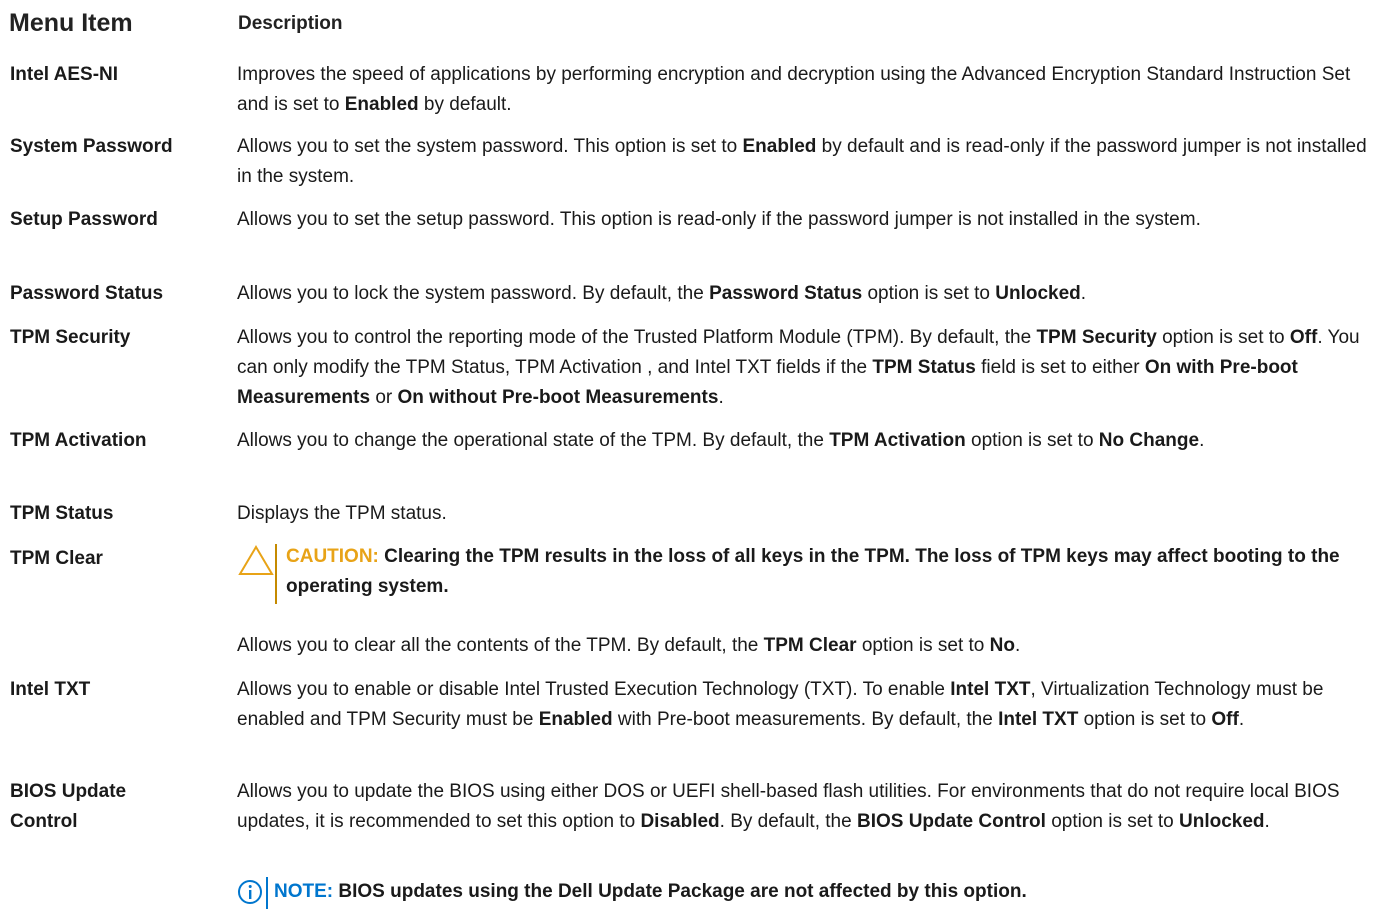 This screenshot has height=918, width=1384. What do you see at coordinates (71, 23) in the screenshot?
I see `menu-item-header: Menu Item` at bounding box center [71, 23].